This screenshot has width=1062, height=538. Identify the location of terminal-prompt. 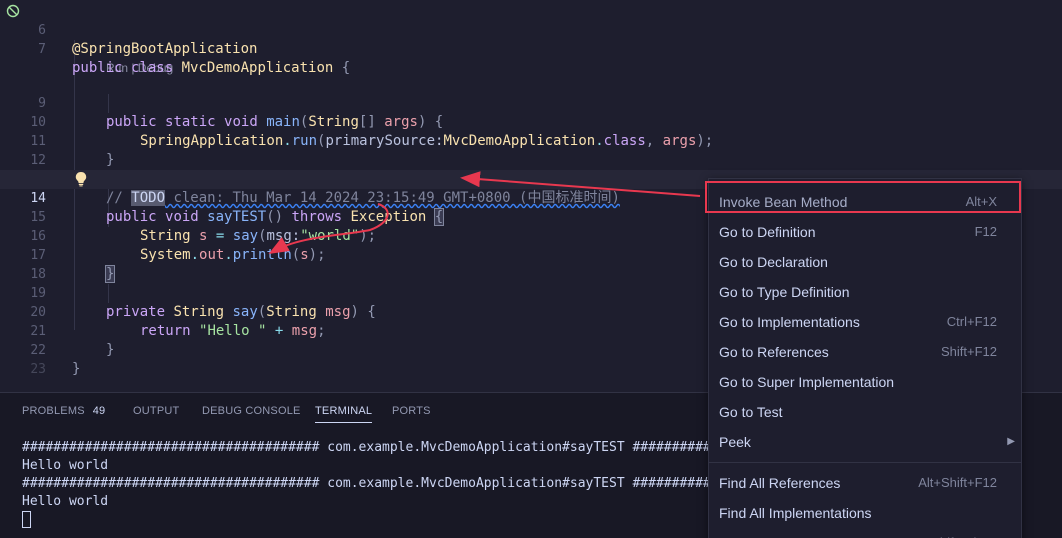
(366, 520).